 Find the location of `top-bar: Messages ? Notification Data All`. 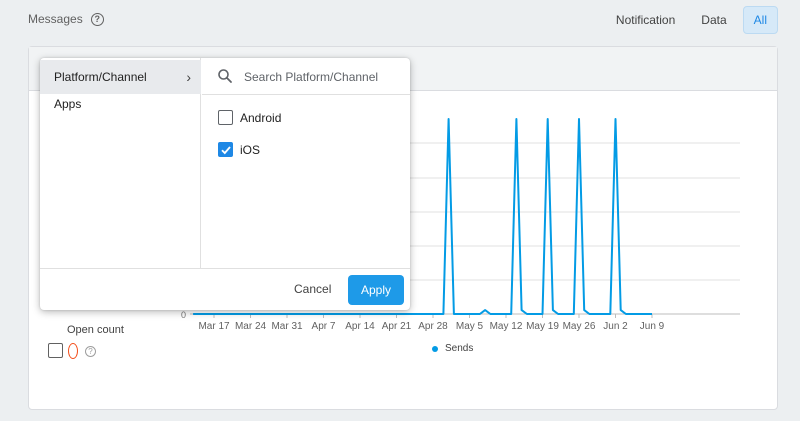

top-bar: Messages ? Notification Data All is located at coordinates (400, 20).